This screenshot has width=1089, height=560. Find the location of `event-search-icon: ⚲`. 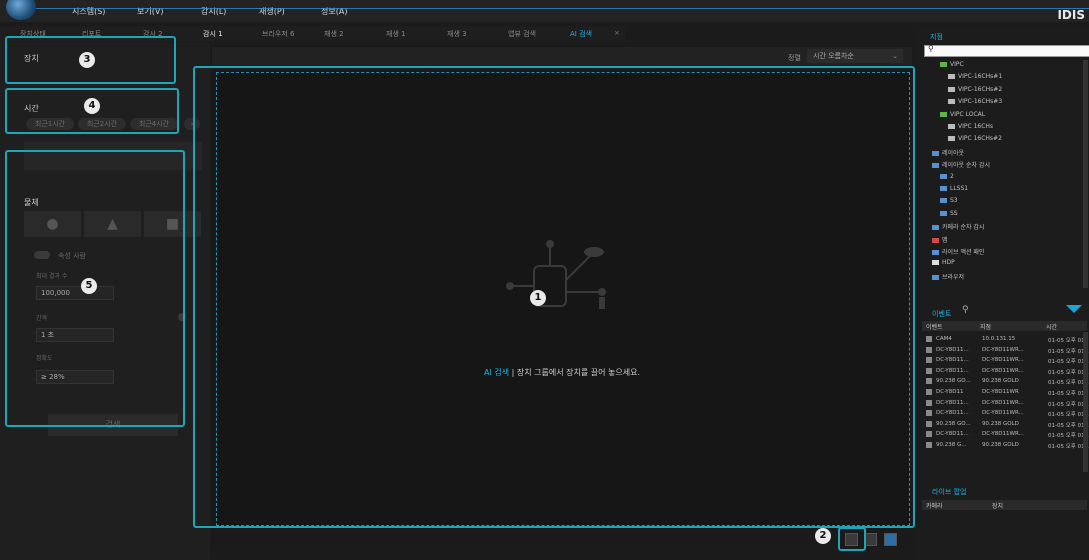

event-search-icon: ⚲ is located at coordinates (965, 310).